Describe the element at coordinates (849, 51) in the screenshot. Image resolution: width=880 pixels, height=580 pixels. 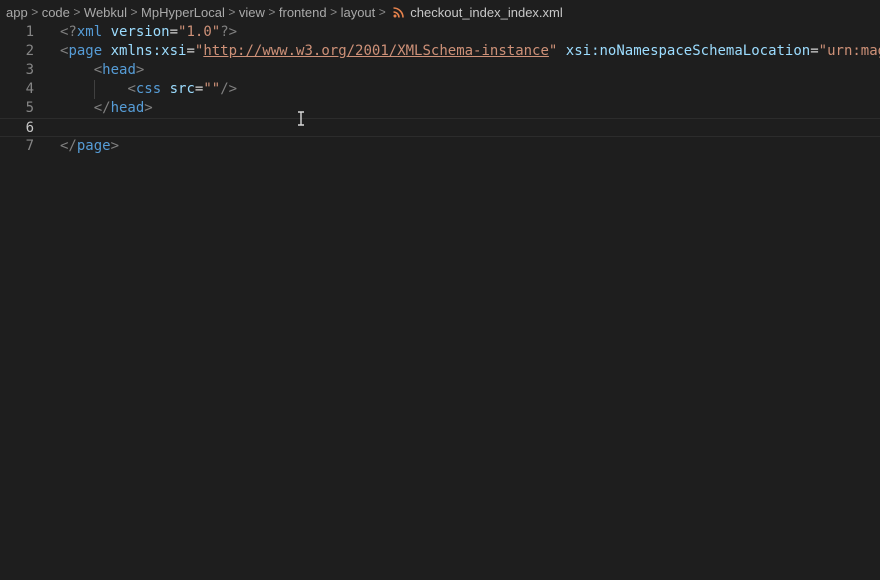
I see `code-token: "urn:mag` at that location.